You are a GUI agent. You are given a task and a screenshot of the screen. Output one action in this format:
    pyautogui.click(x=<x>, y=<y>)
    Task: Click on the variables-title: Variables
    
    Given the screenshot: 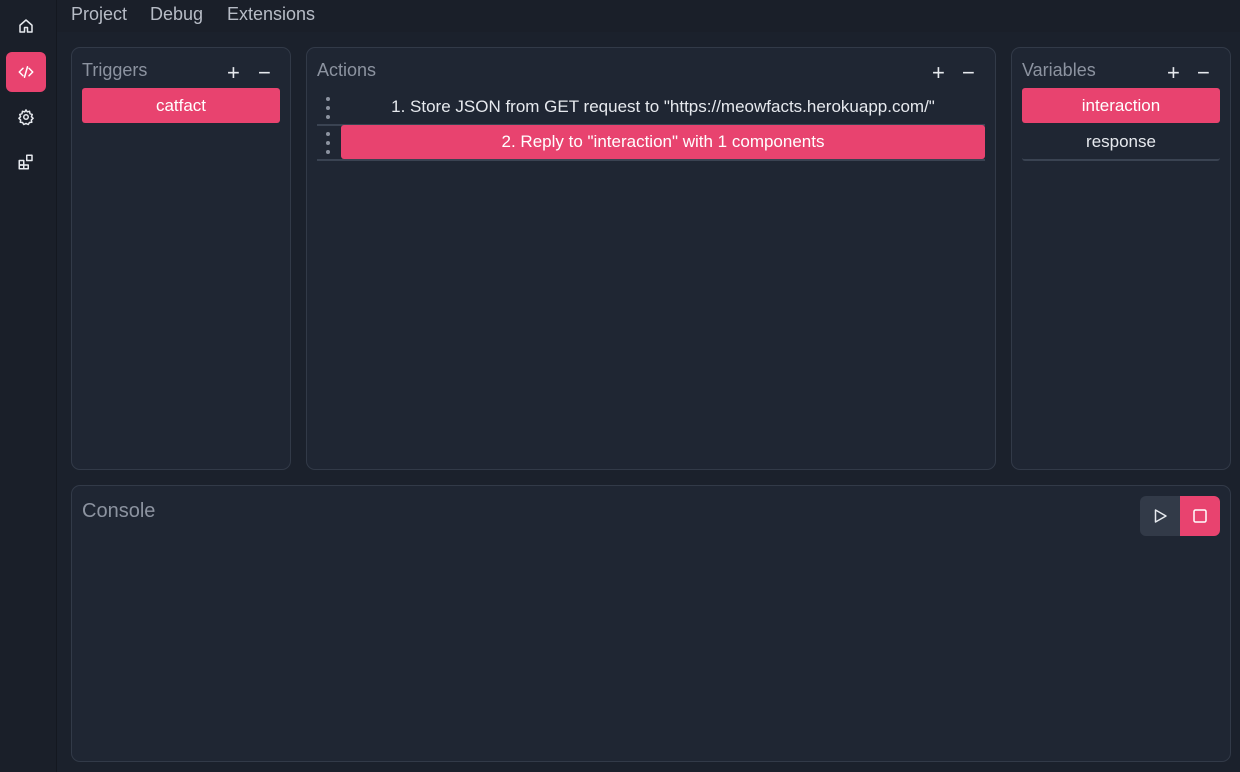 What is the action you would take?
    pyautogui.click(x=1059, y=70)
    